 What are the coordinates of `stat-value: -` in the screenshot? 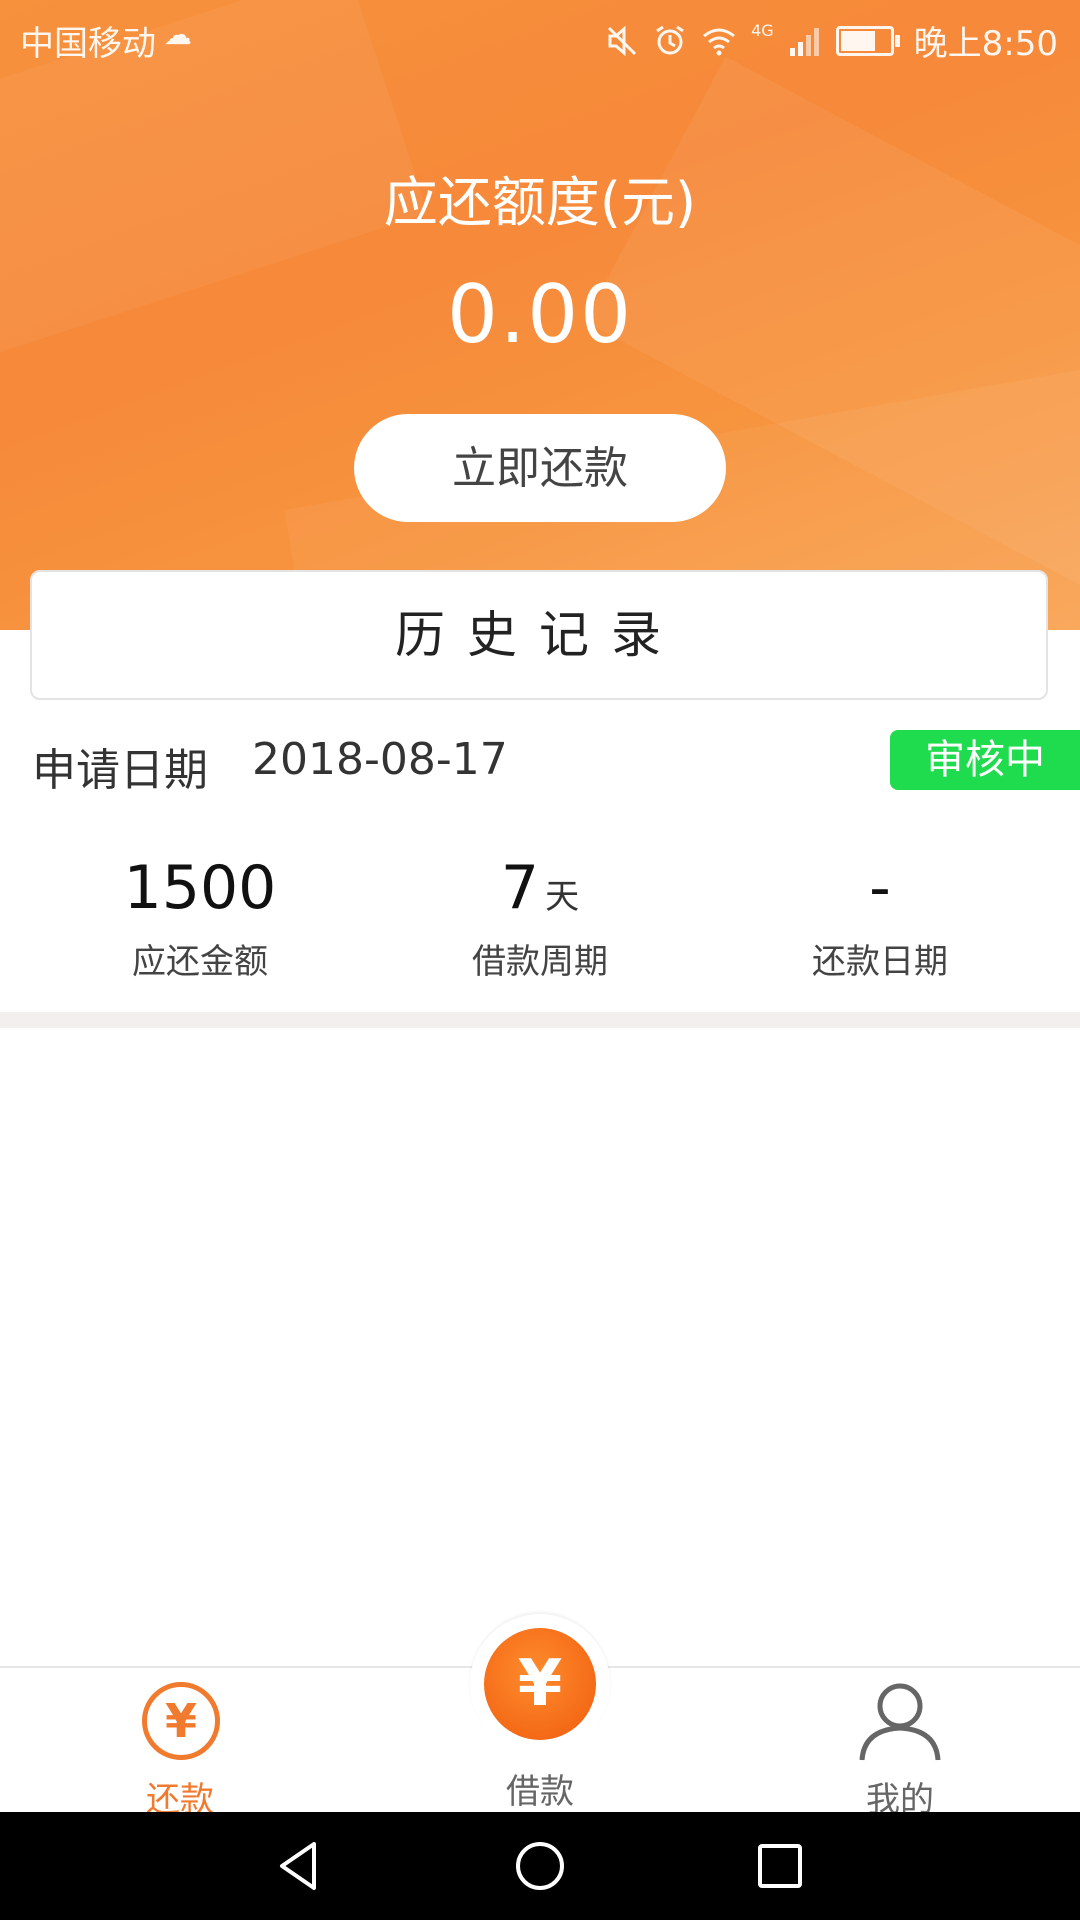 It's located at (880, 888).